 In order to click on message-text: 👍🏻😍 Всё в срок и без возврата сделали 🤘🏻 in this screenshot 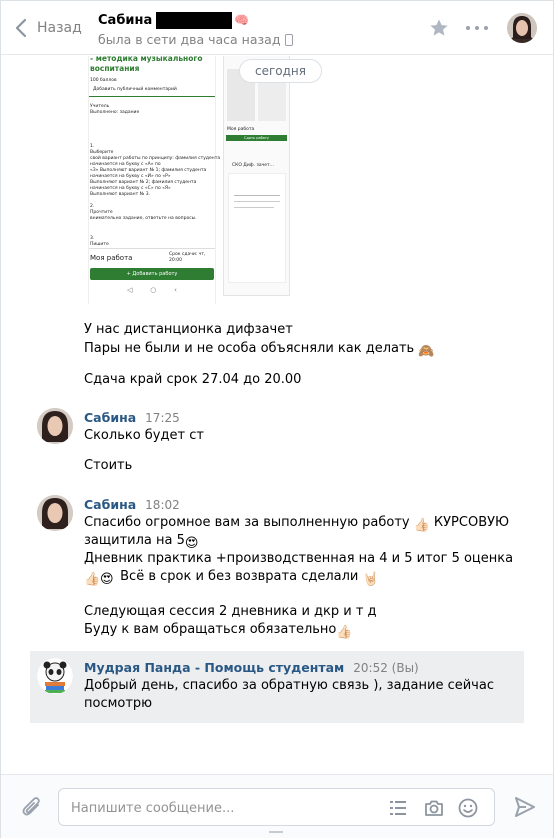, I will do `click(231, 578)`.